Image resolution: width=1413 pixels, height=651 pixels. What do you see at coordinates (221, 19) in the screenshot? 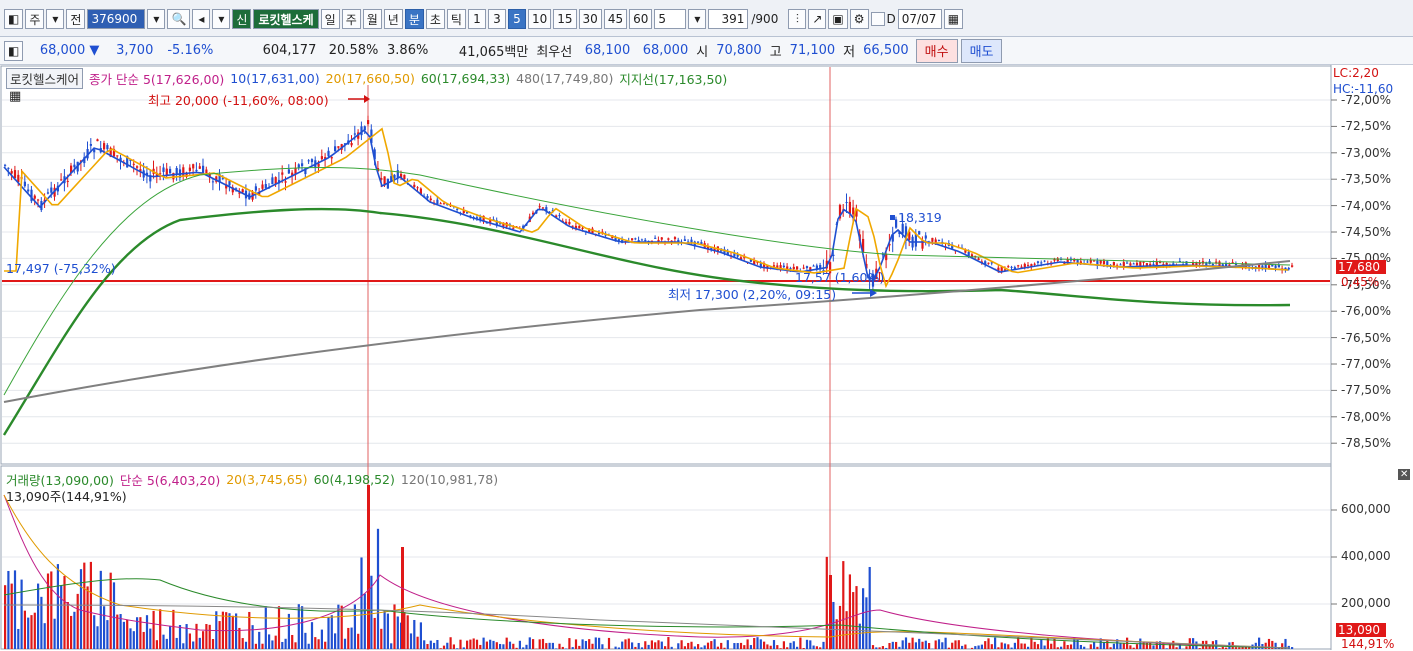
I see `speaker-dropdown-icon: ▾` at bounding box center [221, 19].